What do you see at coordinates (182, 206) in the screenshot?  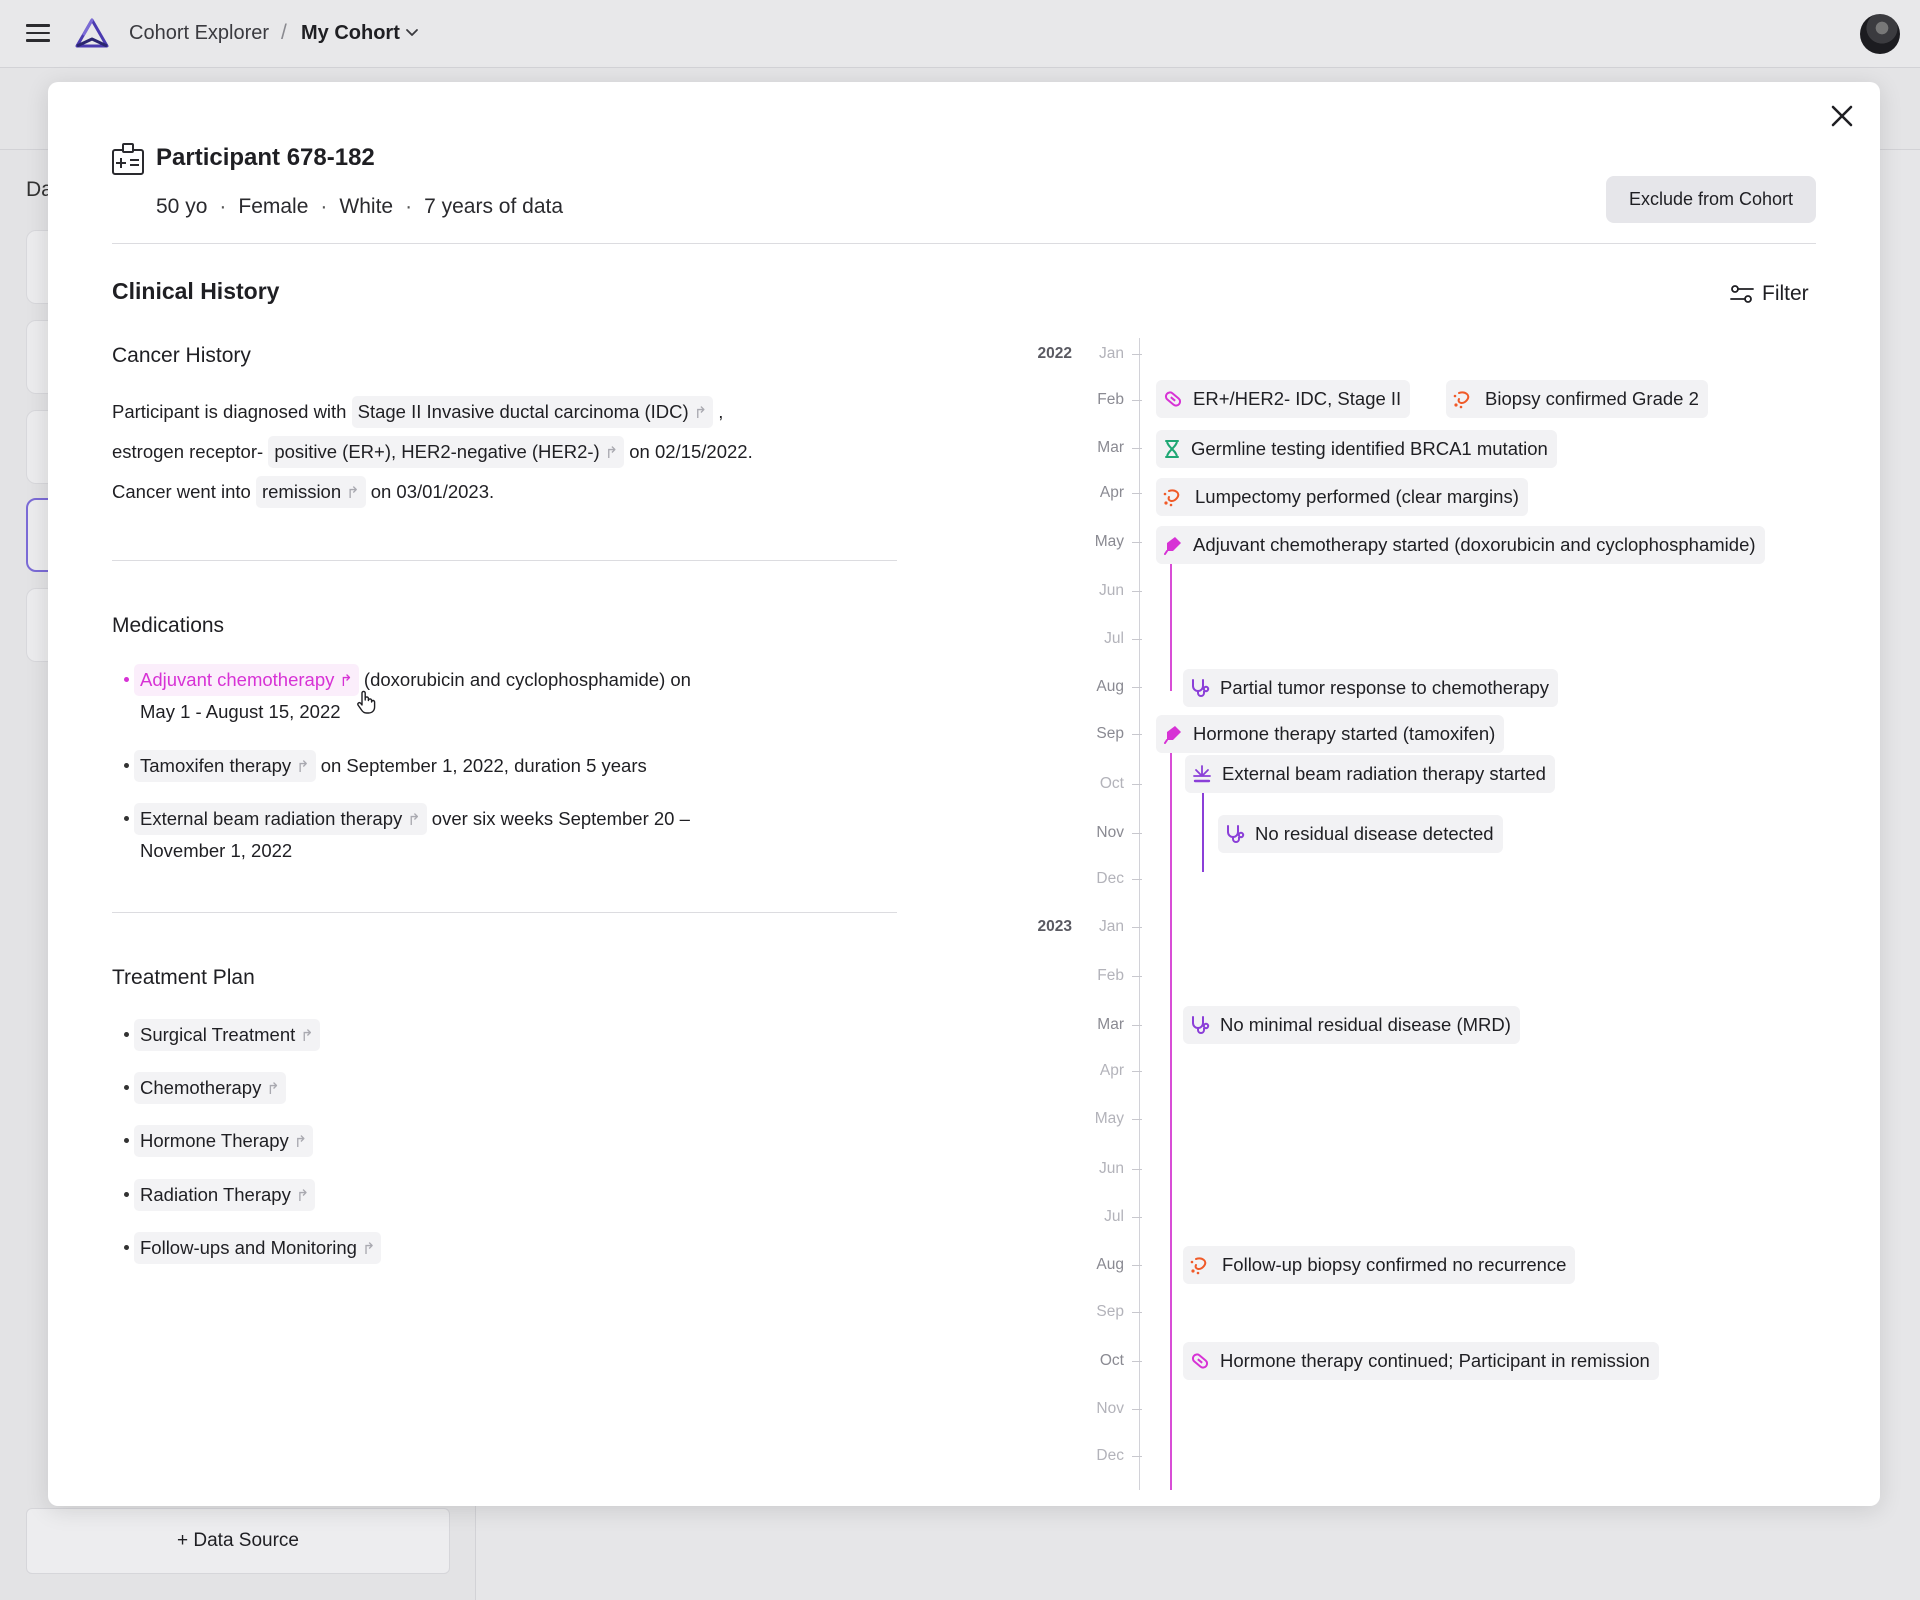 I see `participant-age: 50 yo` at bounding box center [182, 206].